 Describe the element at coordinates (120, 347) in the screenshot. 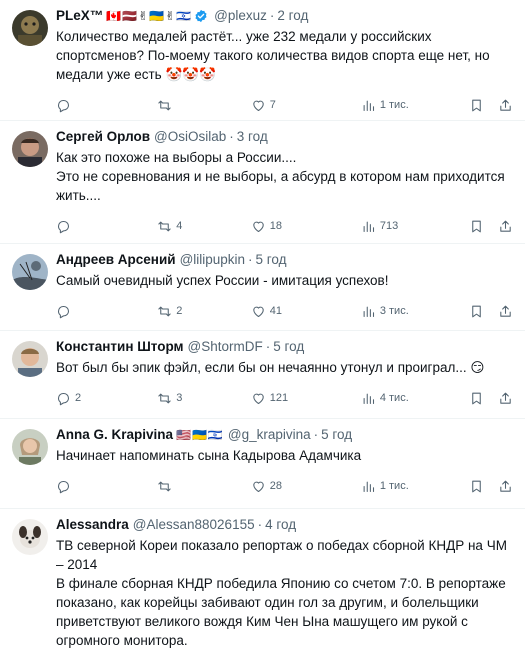

I see `author-name: Константин Шторм` at that location.